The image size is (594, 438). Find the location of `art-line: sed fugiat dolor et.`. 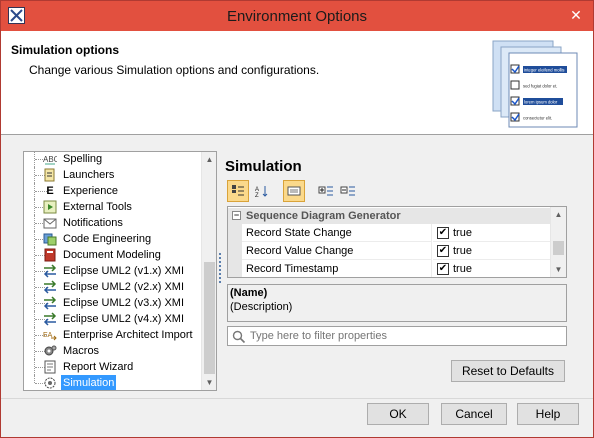

art-line: sed fugiat dolor et. is located at coordinates (540, 86).